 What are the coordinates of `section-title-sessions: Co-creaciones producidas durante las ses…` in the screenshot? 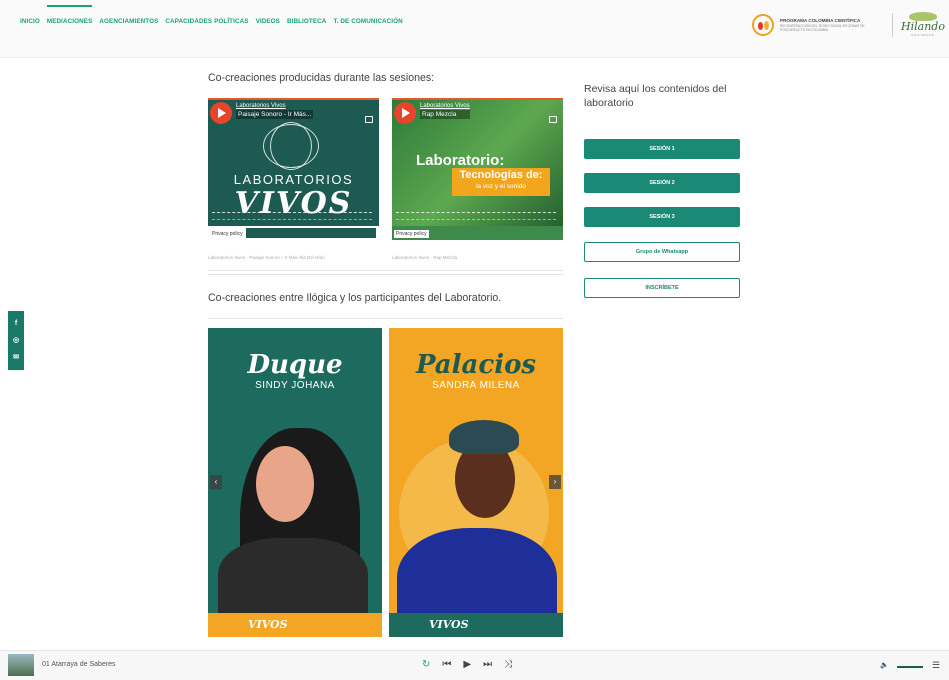 It's located at (321, 78).